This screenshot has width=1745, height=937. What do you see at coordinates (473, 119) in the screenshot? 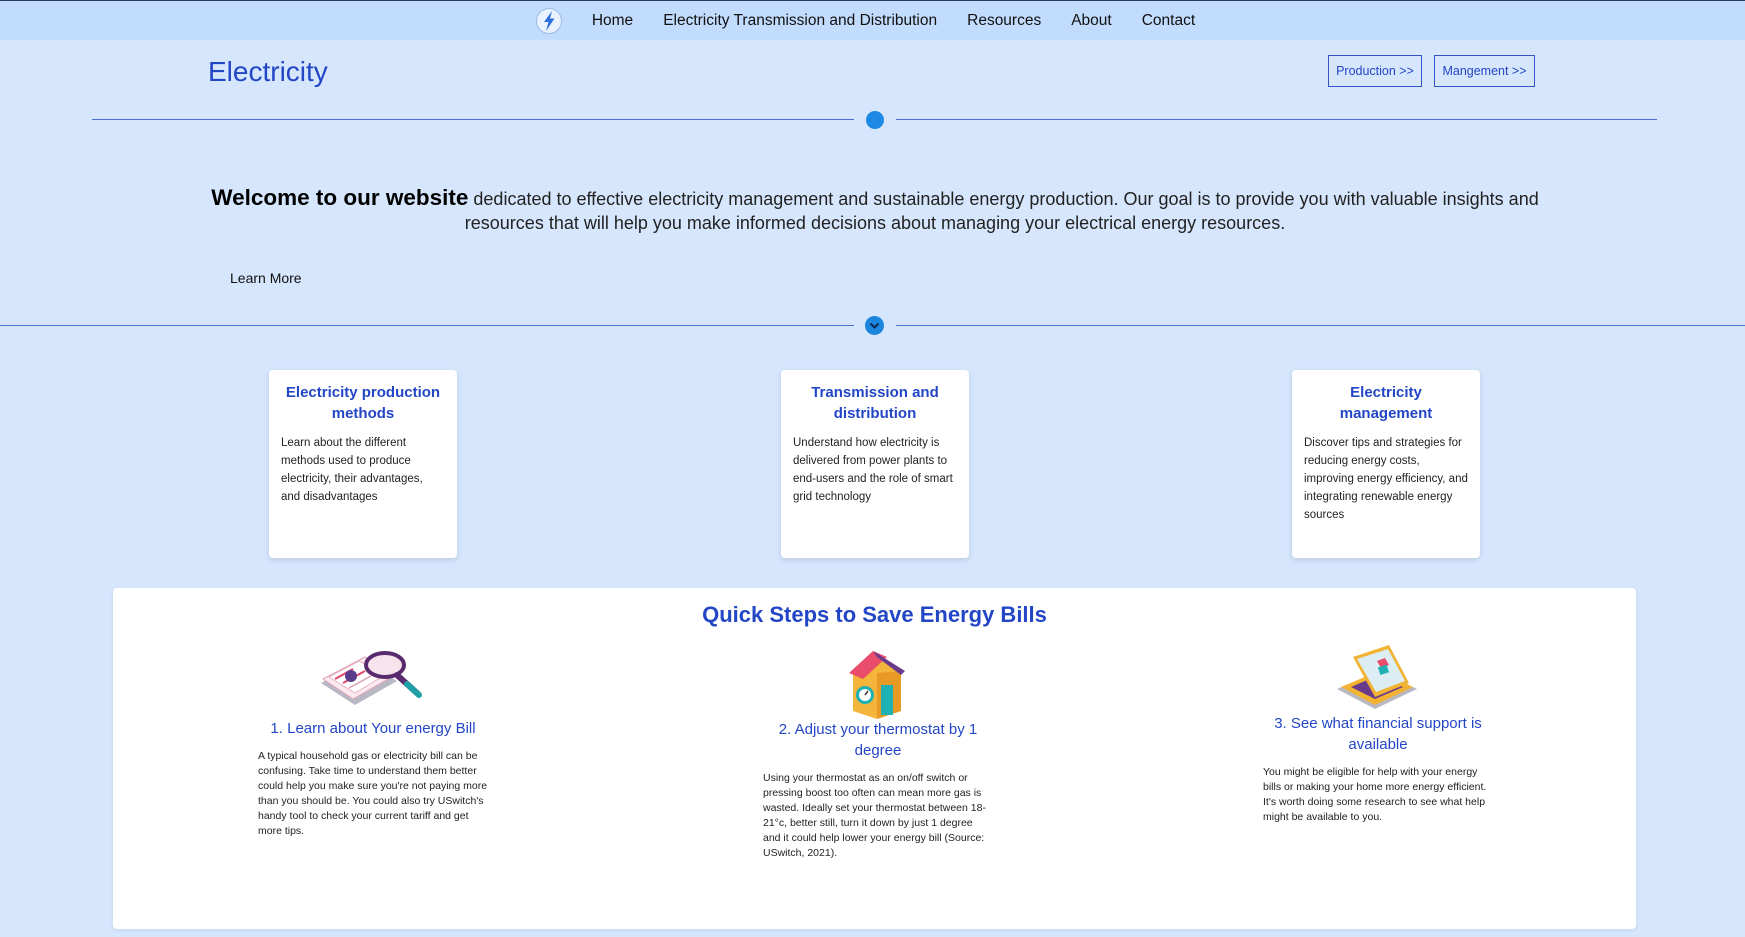
I see `top-divider-left` at bounding box center [473, 119].